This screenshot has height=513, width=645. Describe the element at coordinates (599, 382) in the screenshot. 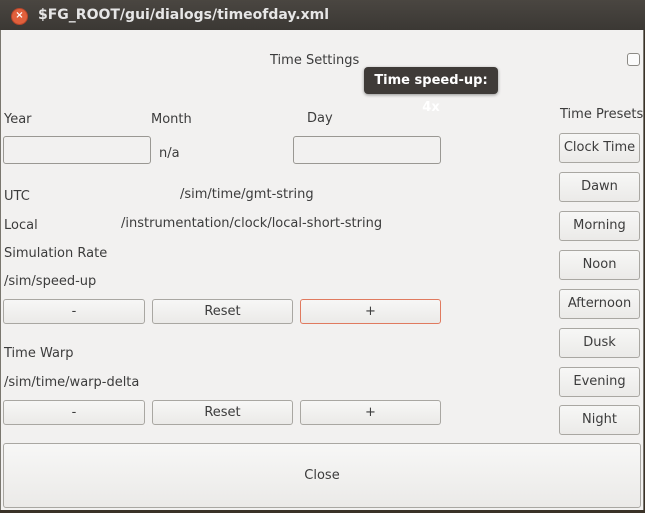

I see `preset-evening-button: Evening` at that location.